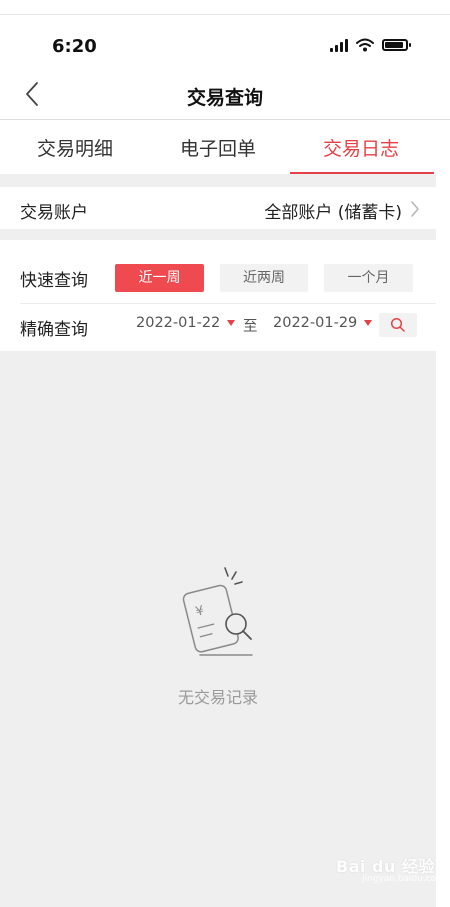 The height and width of the screenshot is (907, 450). I want to click on search-button, so click(398, 325).